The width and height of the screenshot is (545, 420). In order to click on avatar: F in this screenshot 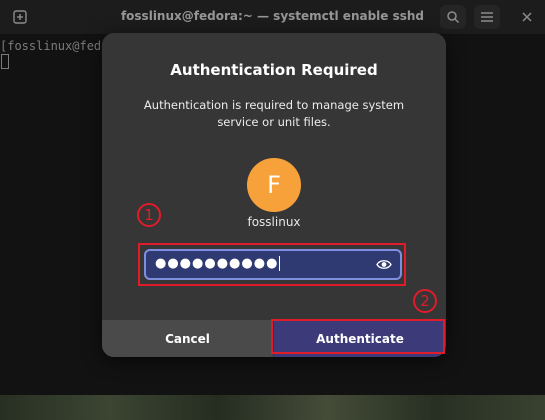, I will do `click(274, 185)`.